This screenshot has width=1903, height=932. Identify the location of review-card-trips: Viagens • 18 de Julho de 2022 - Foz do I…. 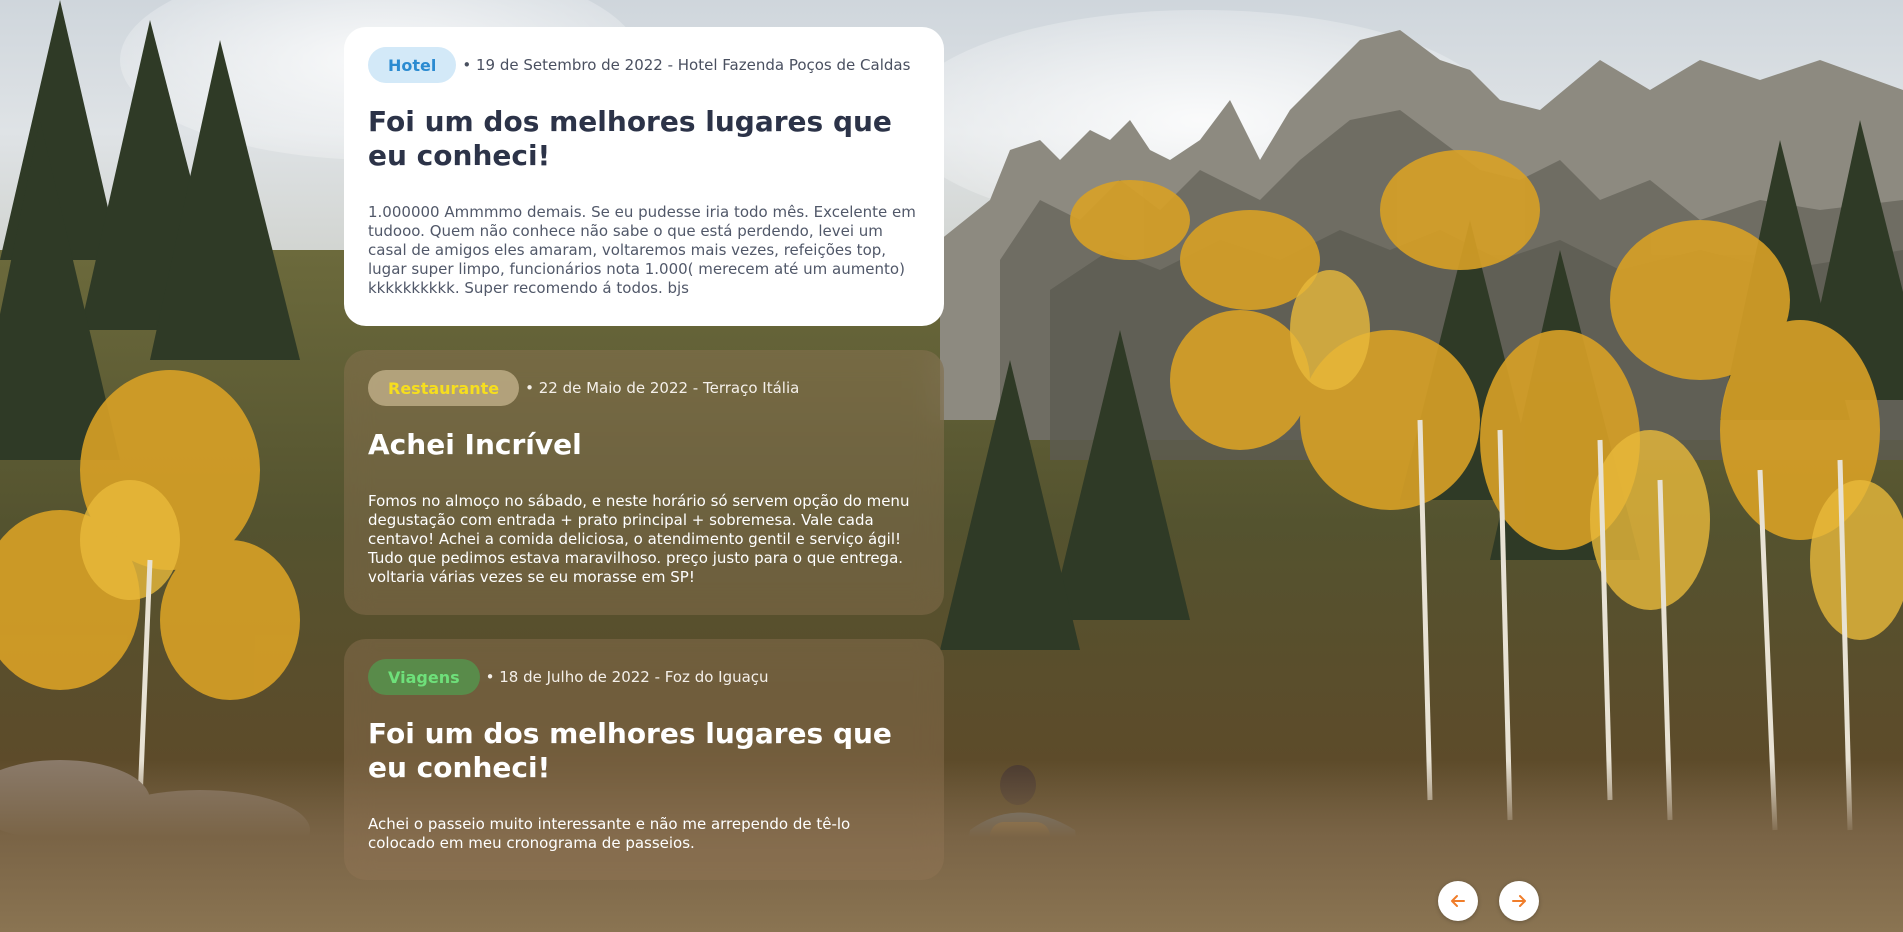
(644, 759).